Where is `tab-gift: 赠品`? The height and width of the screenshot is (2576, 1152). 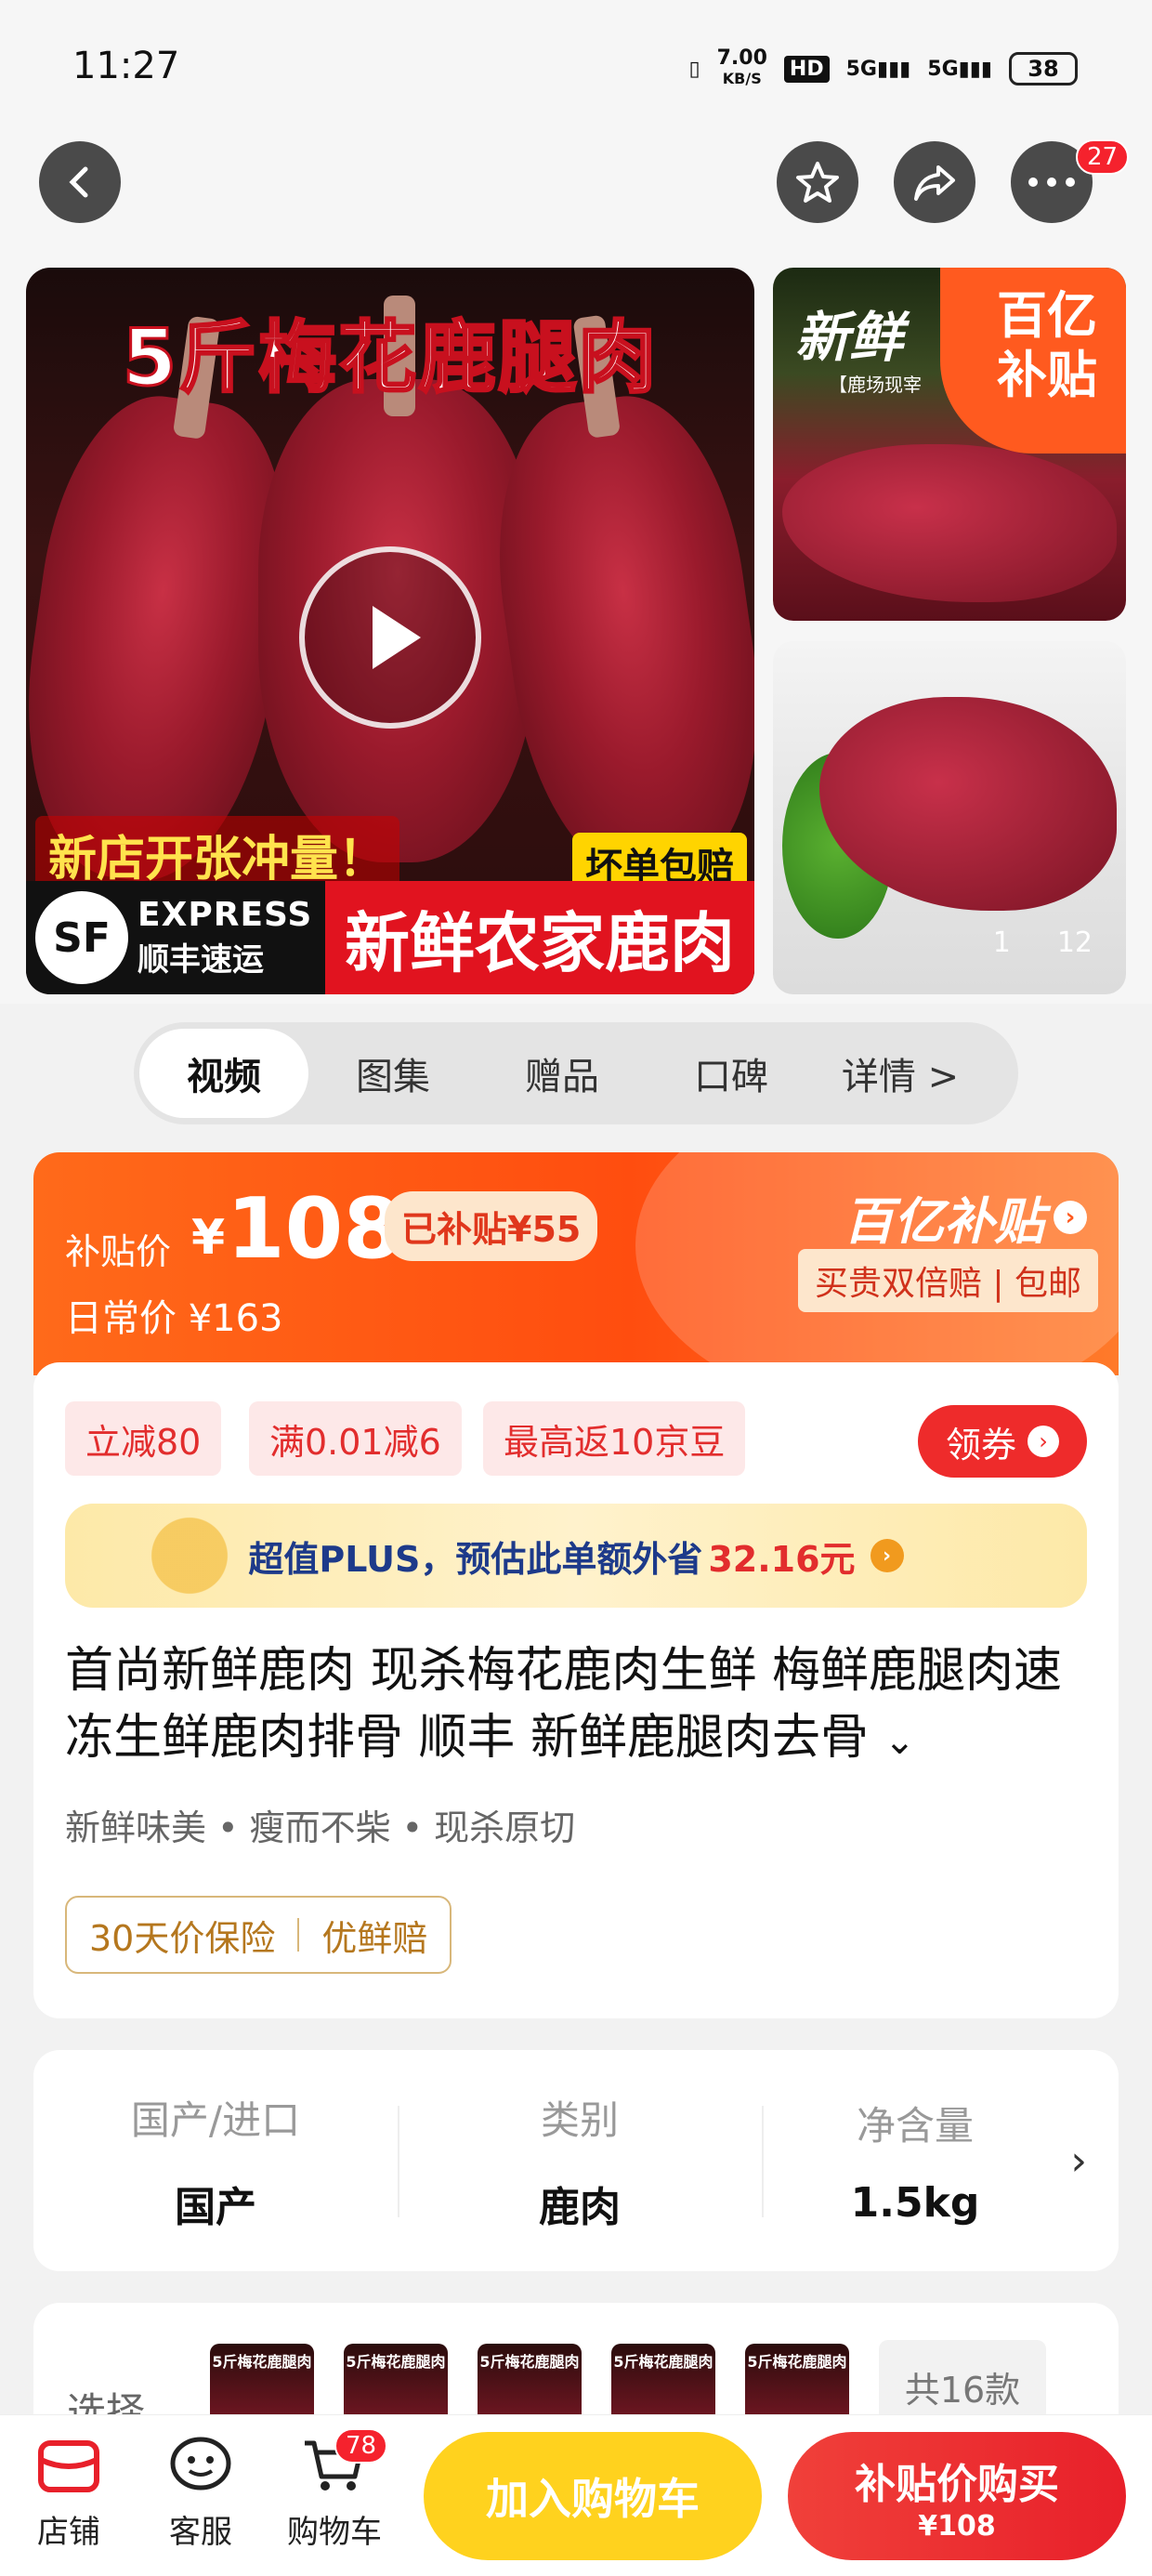 tab-gift: 赠品 is located at coordinates (562, 1073).